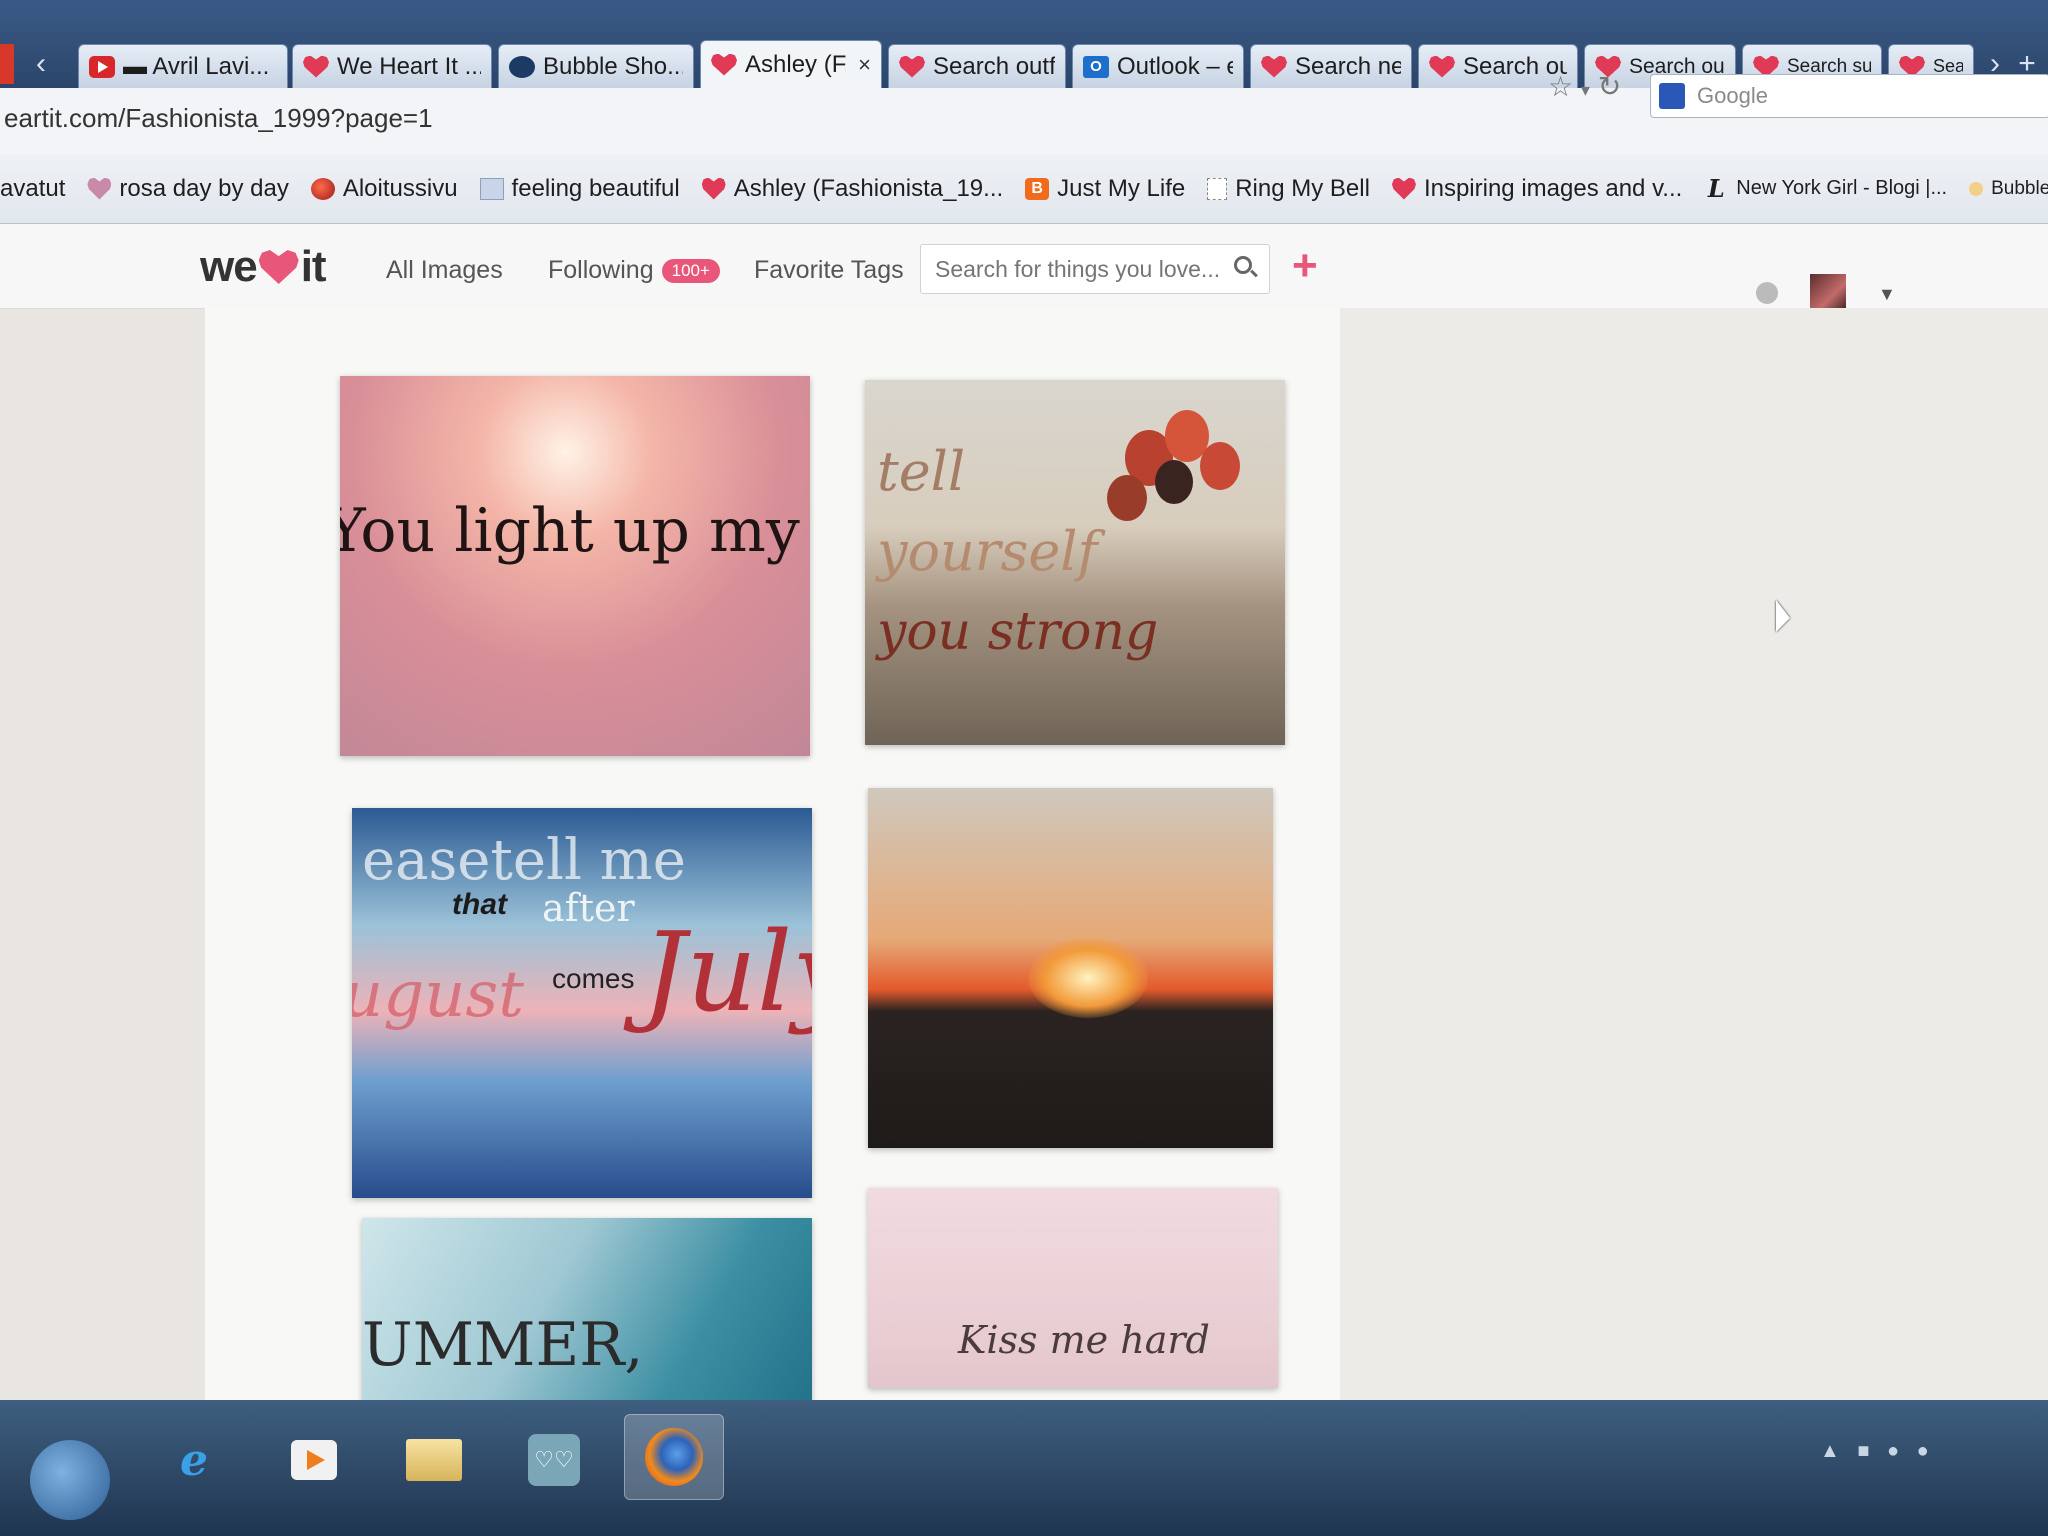  I want to click on dot-icon, so click(1976, 188).